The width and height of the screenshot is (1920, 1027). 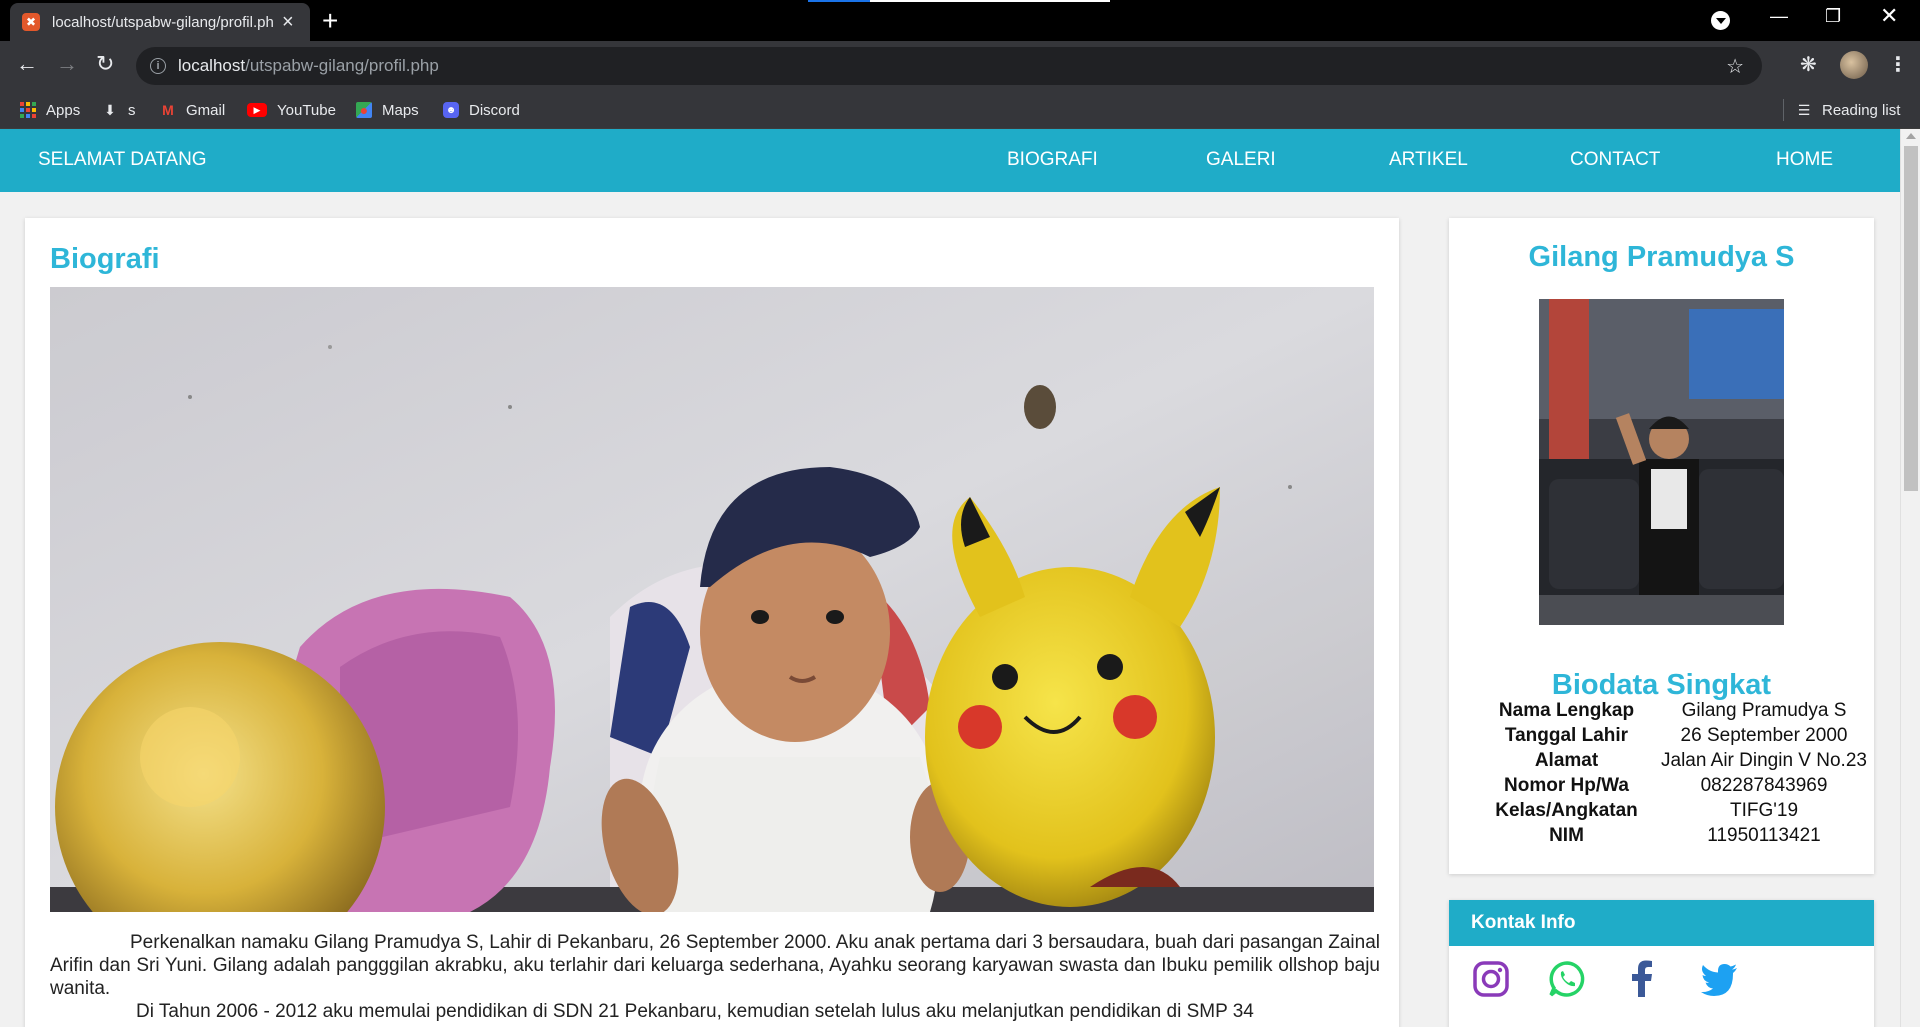 I want to click on biodata-row: Nomor Hp/Wa 082287843969, so click(x=1661, y=785).